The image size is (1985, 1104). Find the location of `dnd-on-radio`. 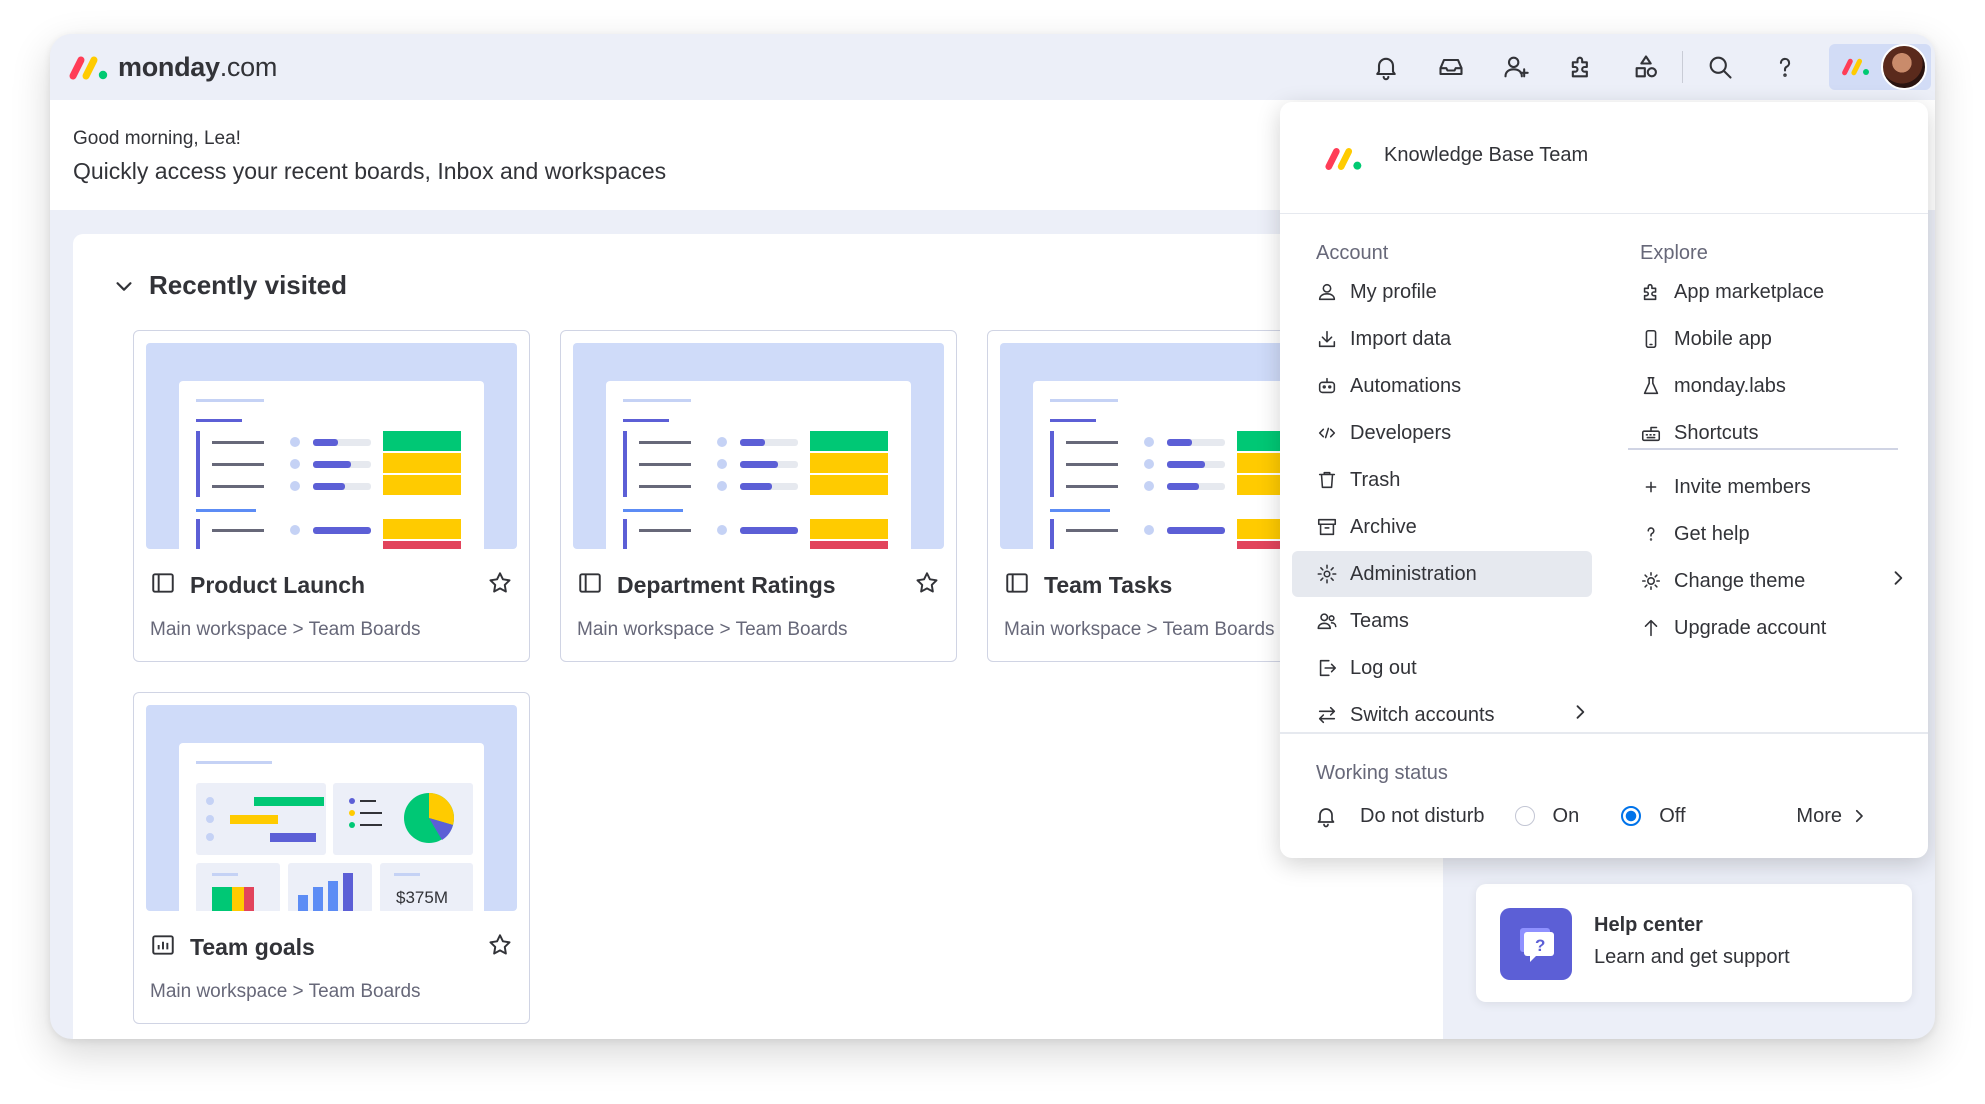

dnd-on-radio is located at coordinates (1524, 816).